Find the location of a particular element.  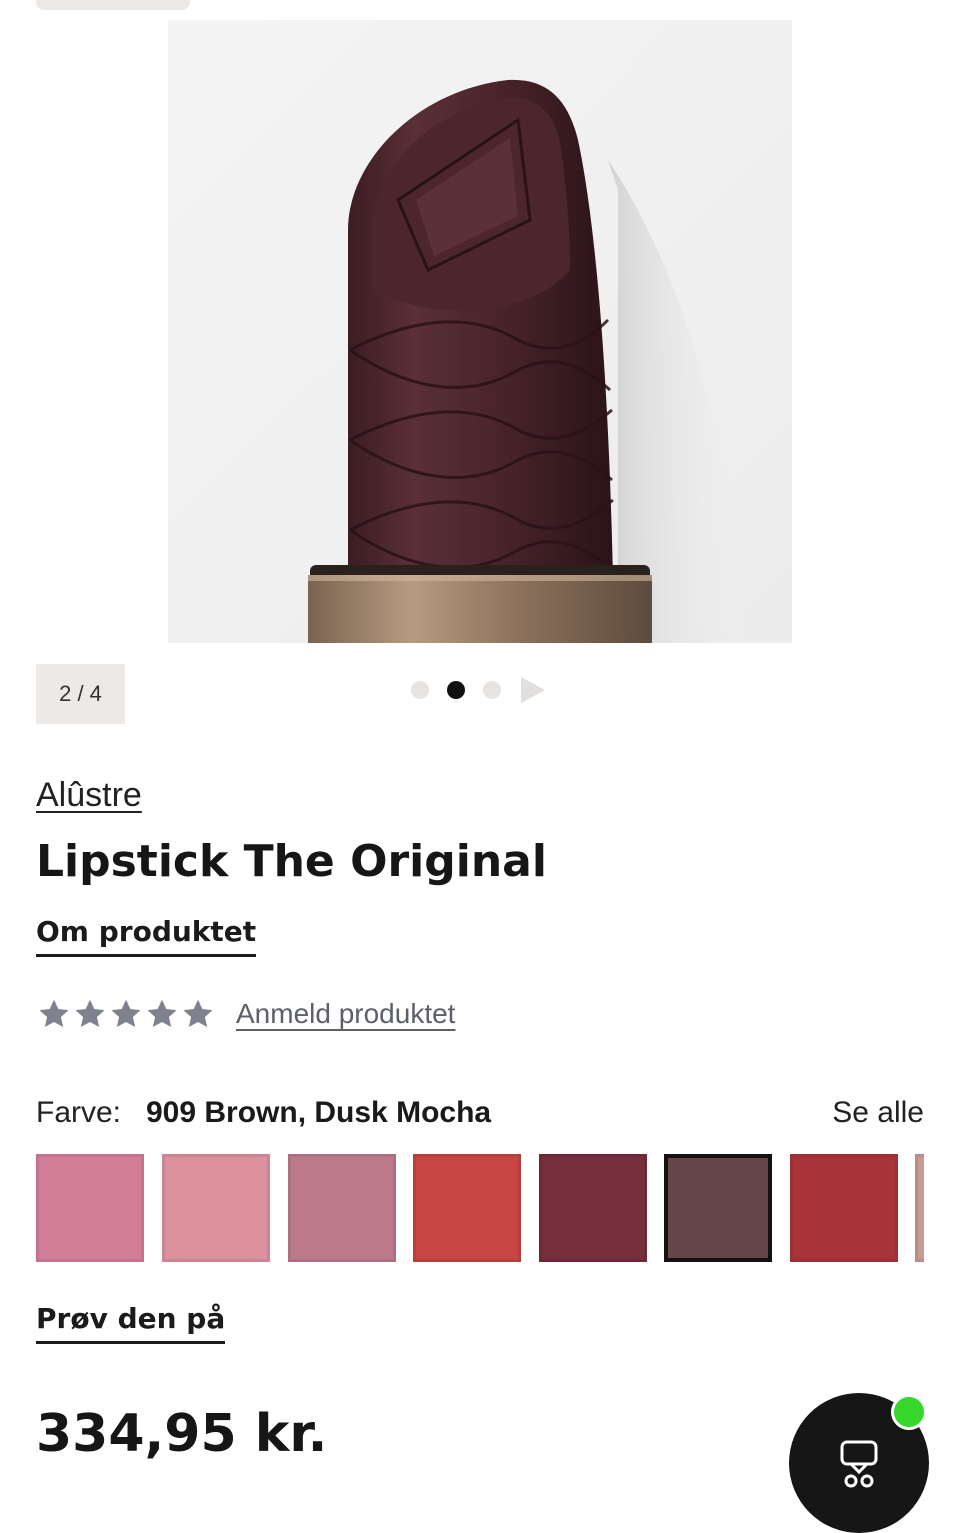

store-icon is located at coordinates (859, 1464).